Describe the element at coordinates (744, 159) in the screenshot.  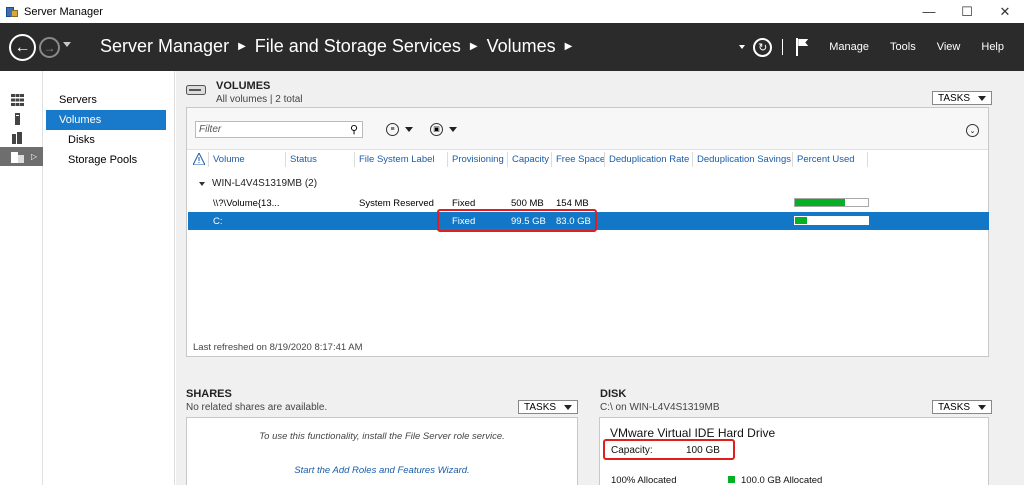
I see `column-header-deduplication-savings: Deduplication Savings` at that location.